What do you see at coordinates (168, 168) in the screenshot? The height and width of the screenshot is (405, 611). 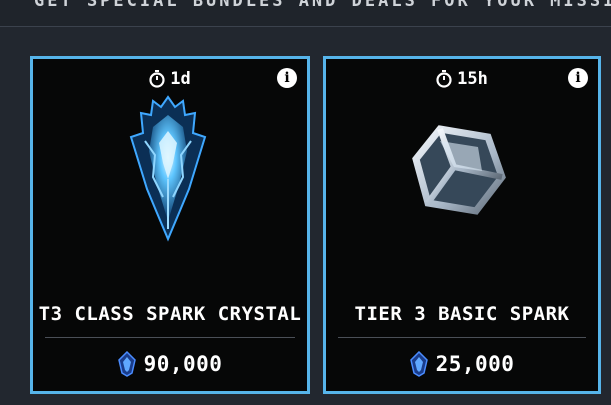 I see `spark-crystal-icon` at bounding box center [168, 168].